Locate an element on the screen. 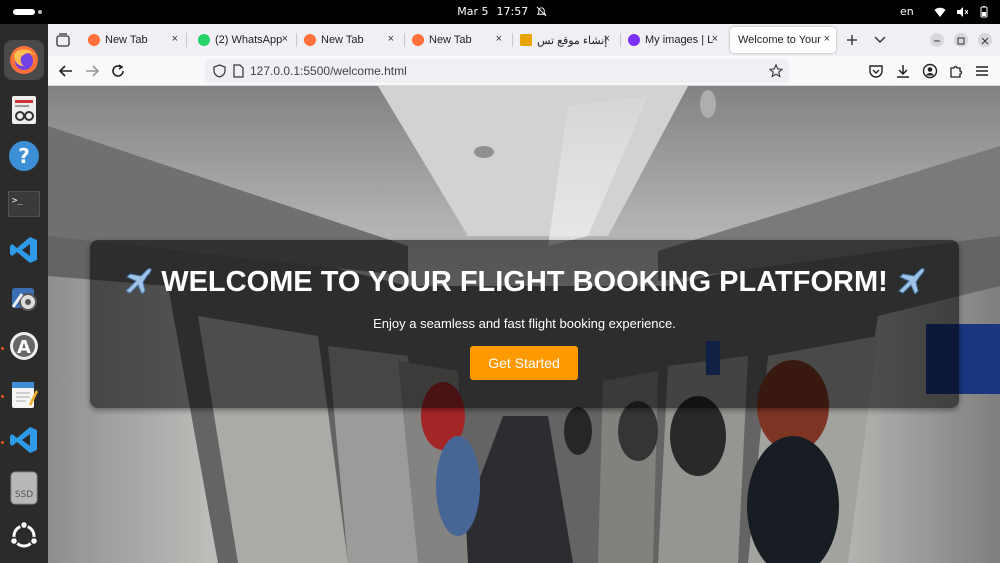 The width and height of the screenshot is (1000, 563). hero-heading: WELCOME TO YOUR FLIGHT BOOKING PLATFORM! is located at coordinates (524, 282).